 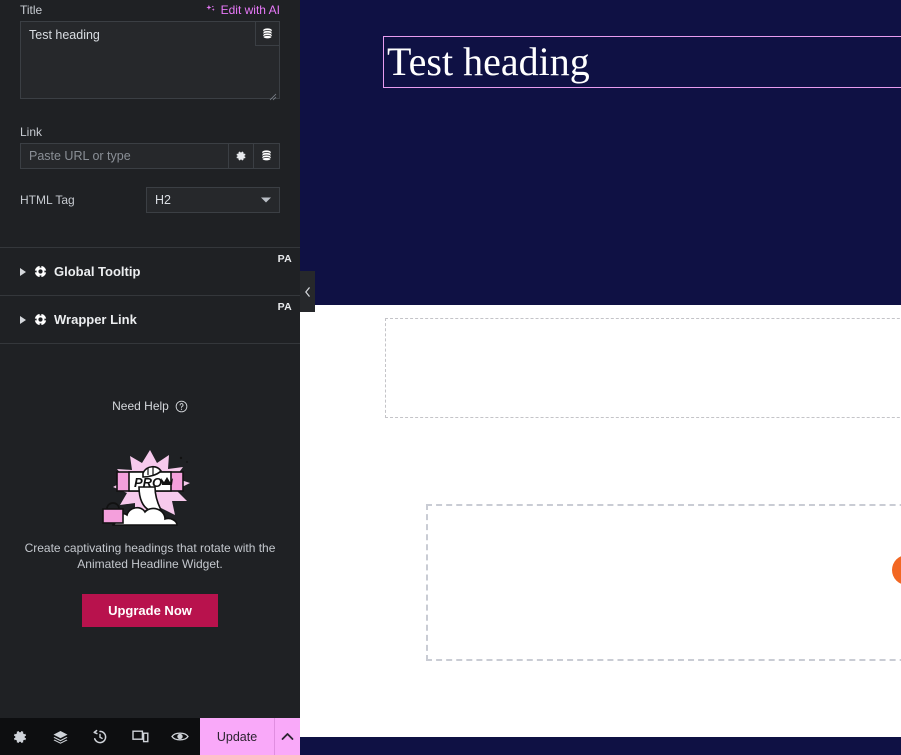 I want to click on navigator-button, so click(x=60, y=736).